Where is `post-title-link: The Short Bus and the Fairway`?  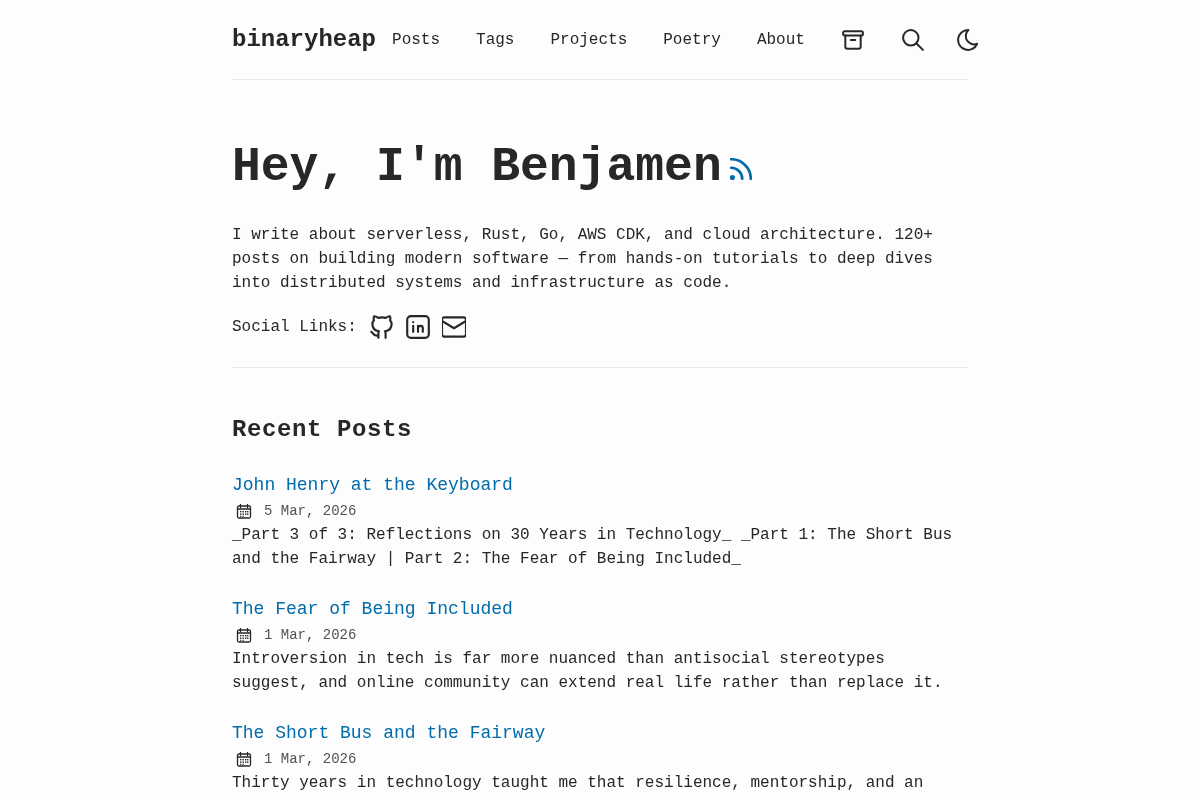 post-title-link: The Short Bus and the Fairway is located at coordinates (389, 733).